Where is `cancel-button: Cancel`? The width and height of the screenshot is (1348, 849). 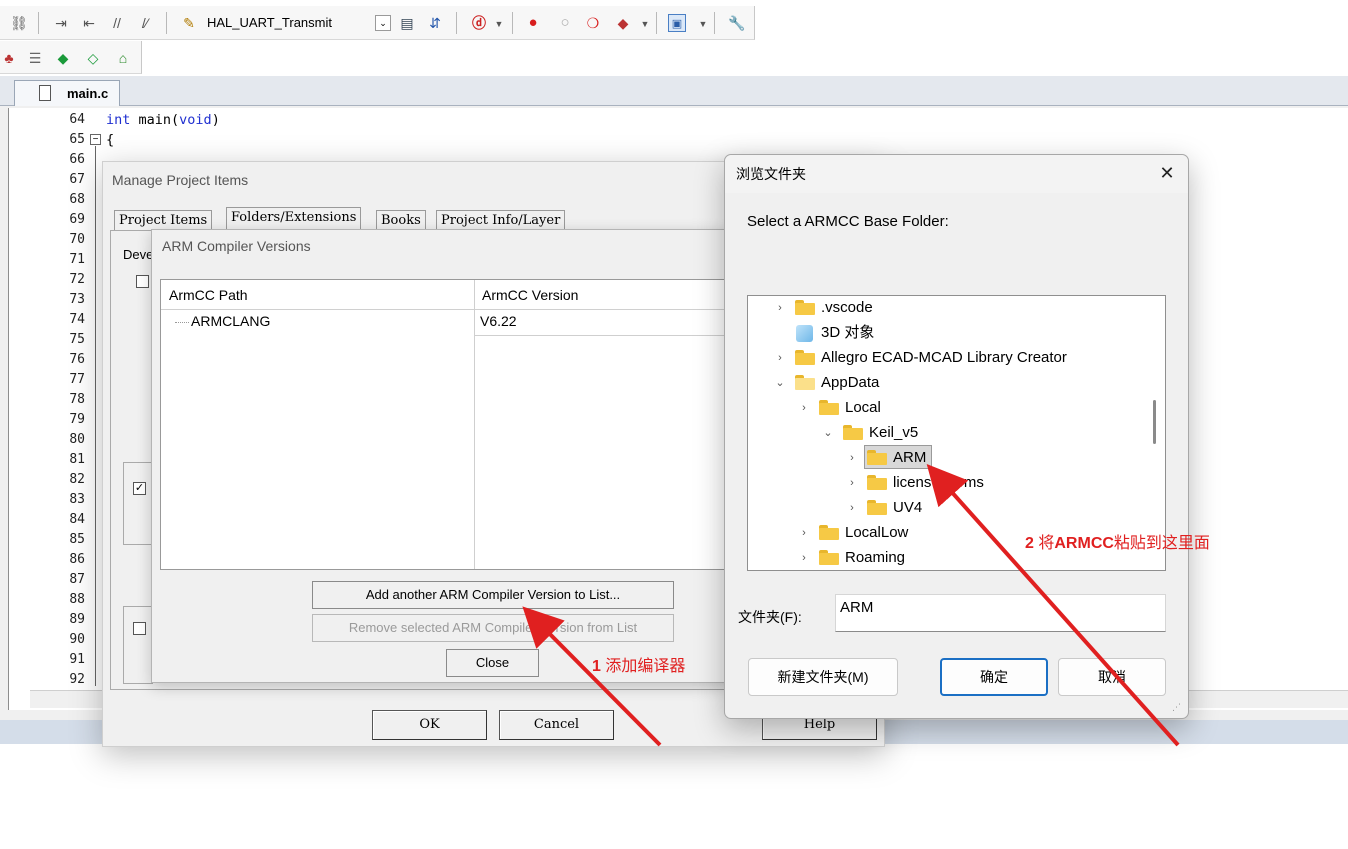 cancel-button: Cancel is located at coordinates (556, 725).